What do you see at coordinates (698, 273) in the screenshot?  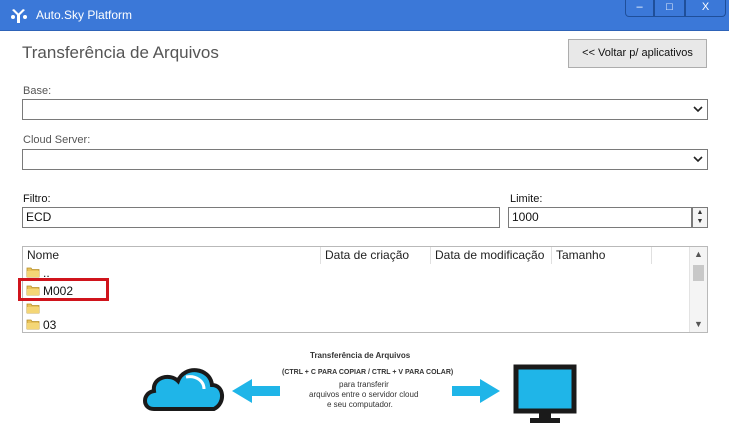 I see `scroll-thumb` at bounding box center [698, 273].